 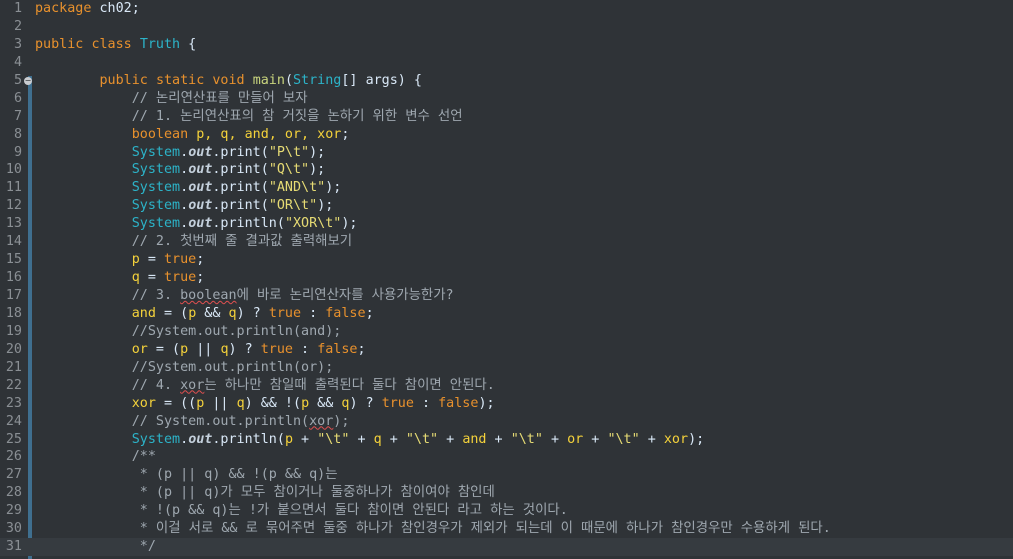 I want to click on code-token: // 1. 논리연산표의 참 거짓을 논하기 위한 변수 선언, so click(x=249, y=116).